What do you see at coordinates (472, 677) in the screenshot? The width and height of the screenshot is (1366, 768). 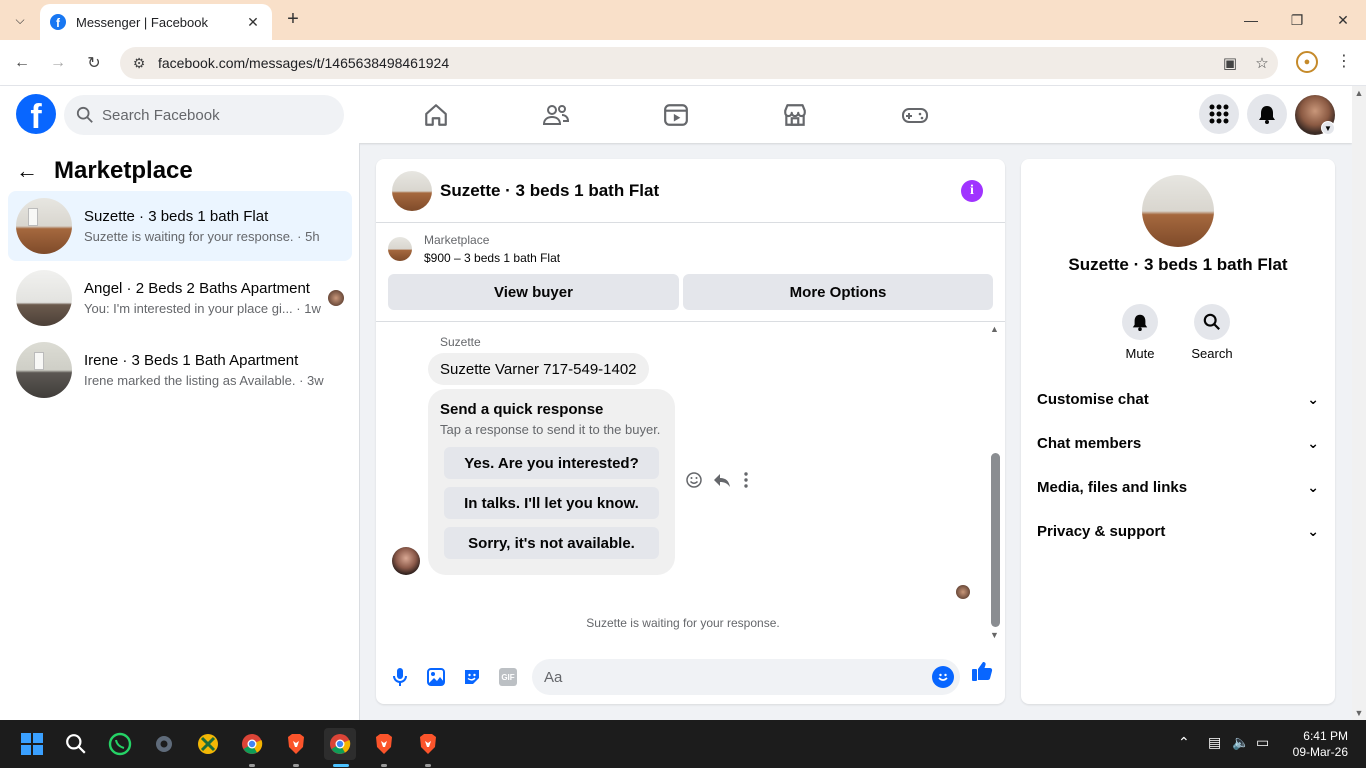 I see `sticker-button` at bounding box center [472, 677].